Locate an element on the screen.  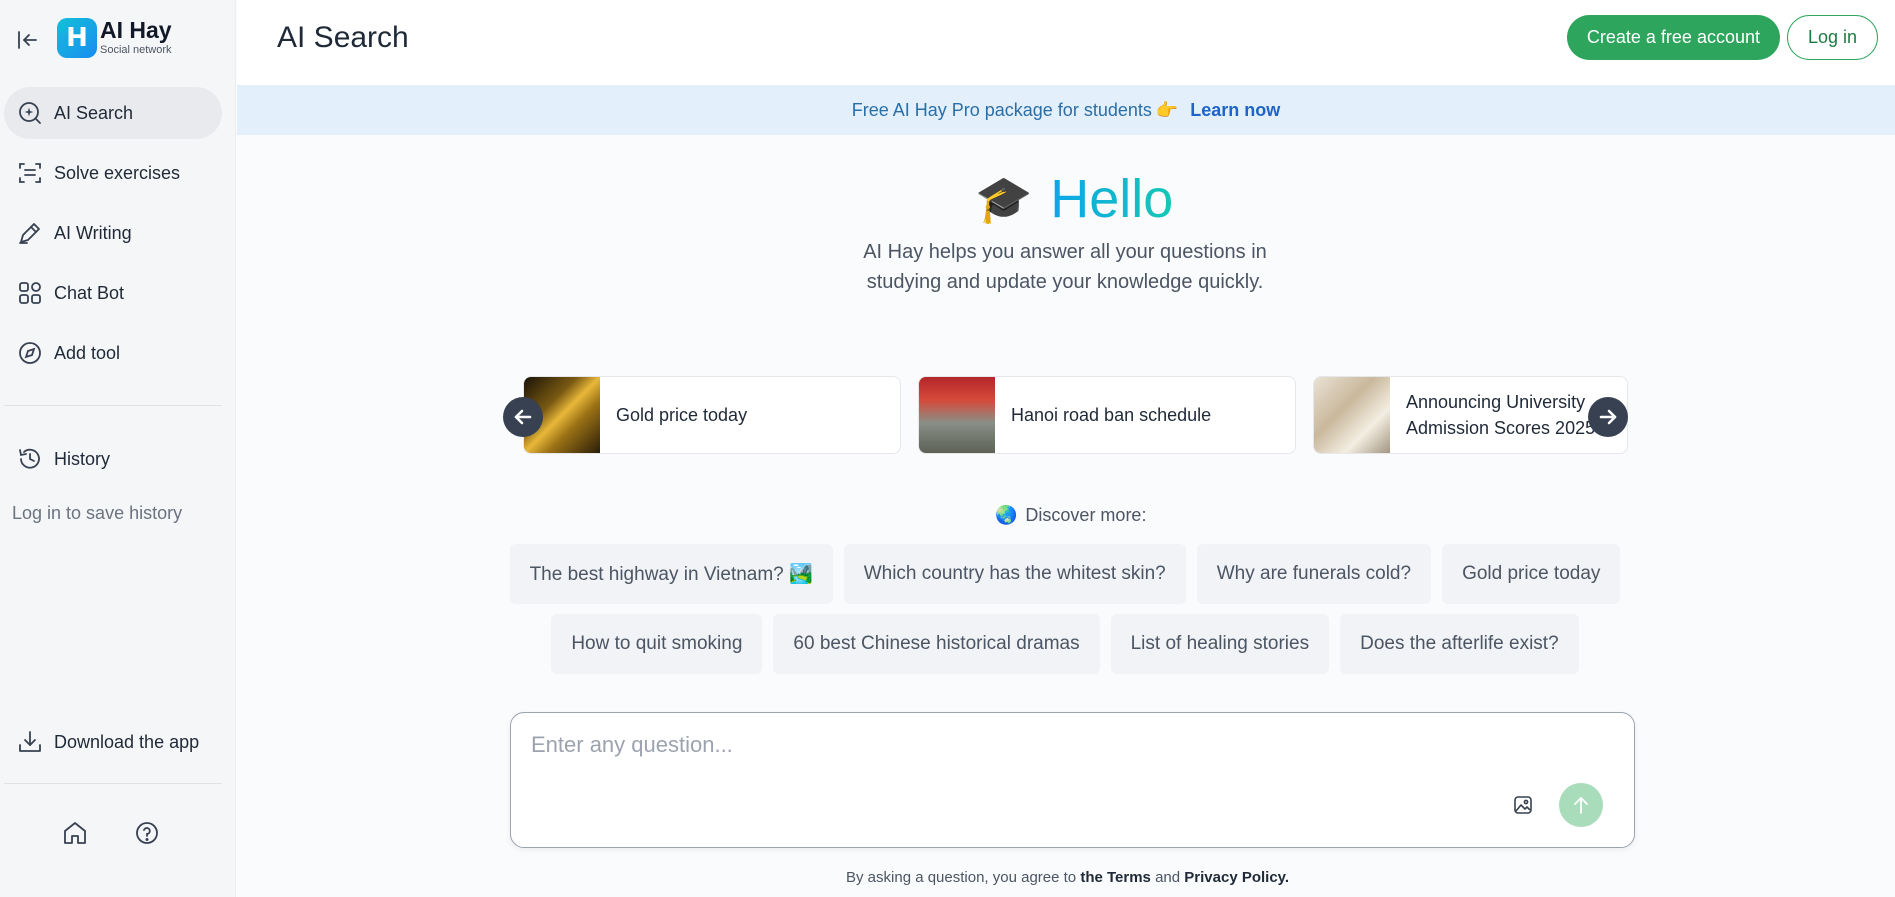
sidebar-item-label: Solve exercises is located at coordinates (117, 172).